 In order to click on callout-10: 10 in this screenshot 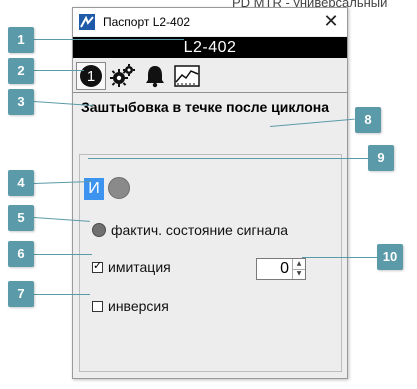, I will do `click(390, 257)`.